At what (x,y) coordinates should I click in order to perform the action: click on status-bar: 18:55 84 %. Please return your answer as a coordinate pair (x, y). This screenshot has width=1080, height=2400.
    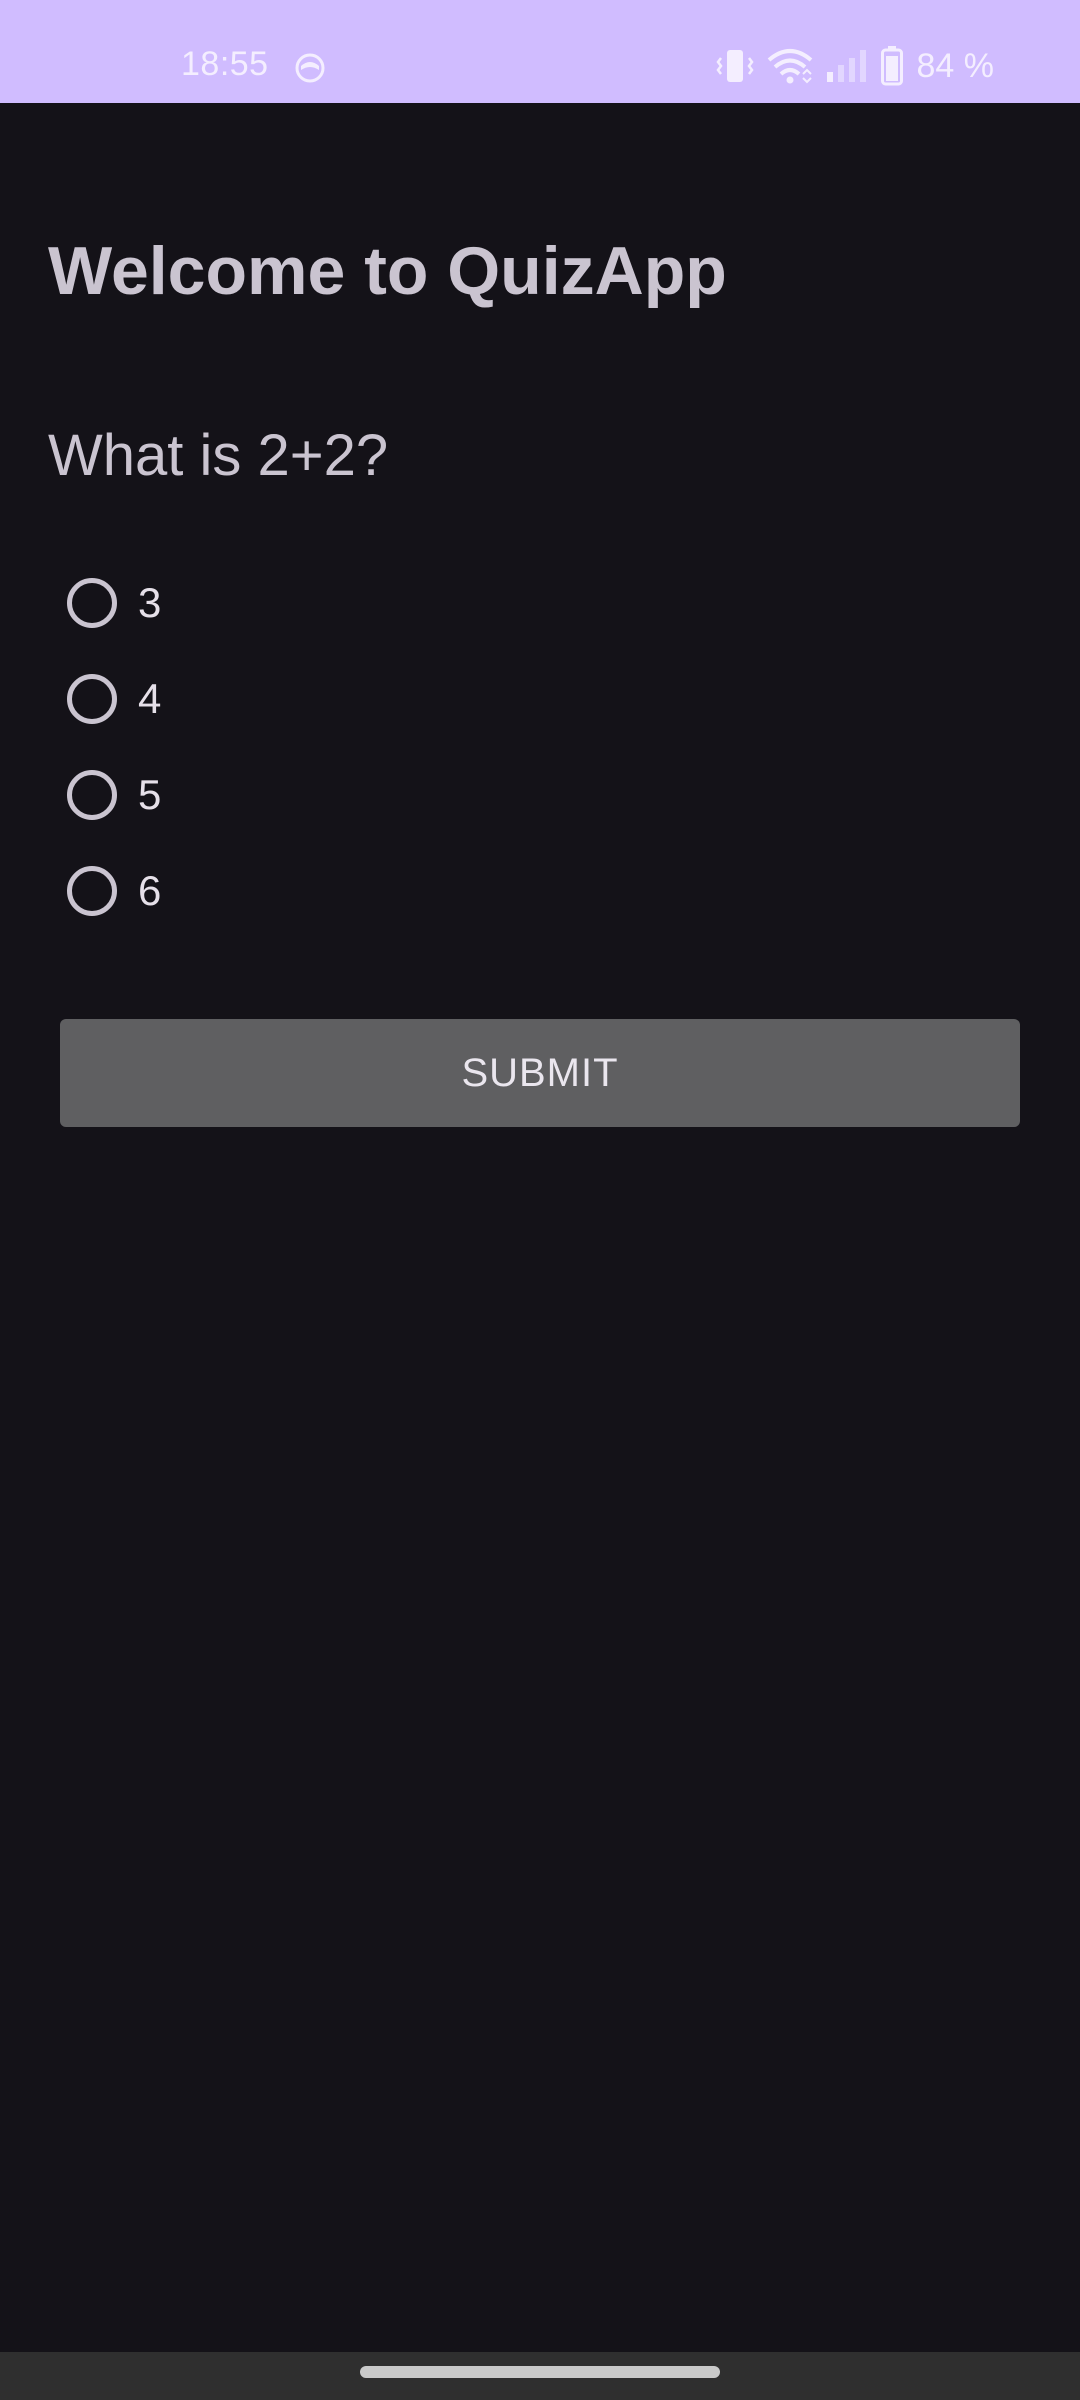
    Looking at the image, I should click on (540, 51).